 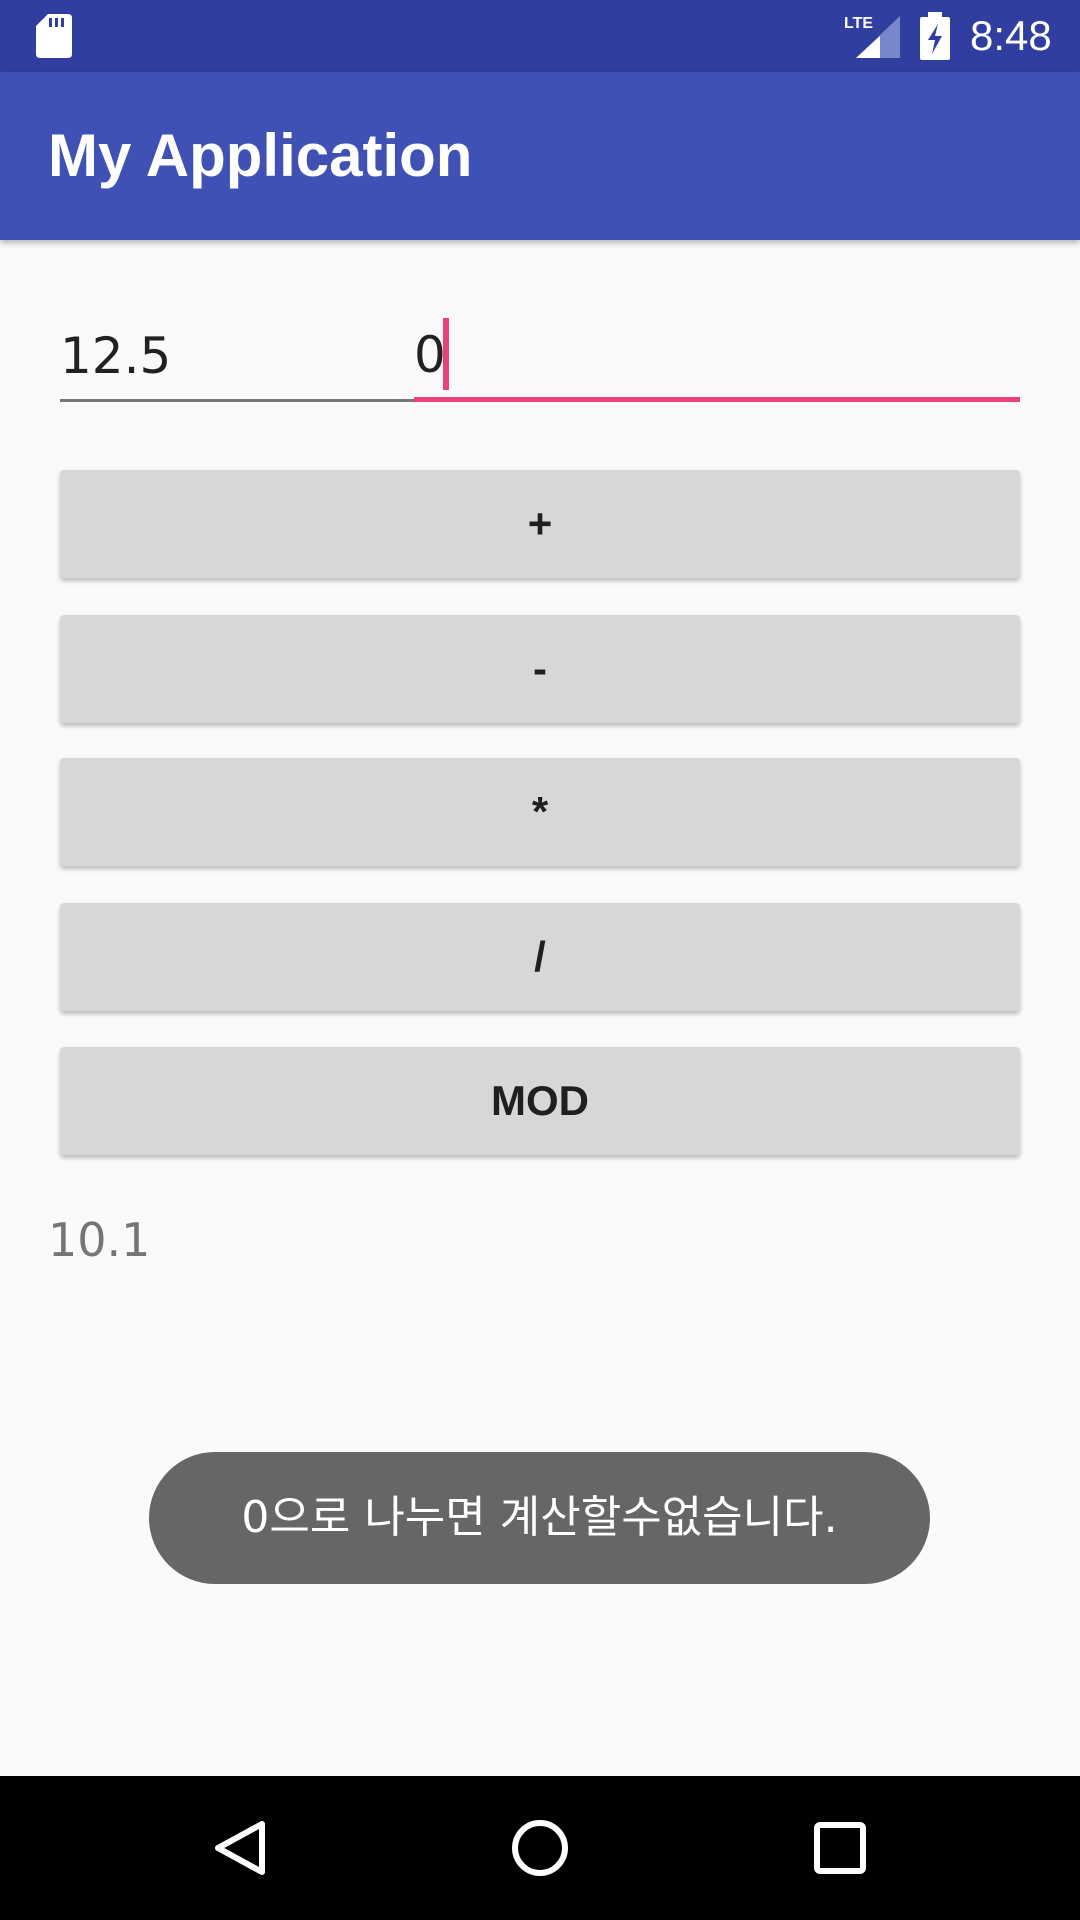 What do you see at coordinates (840, 1848) in the screenshot?
I see `recents-icon` at bounding box center [840, 1848].